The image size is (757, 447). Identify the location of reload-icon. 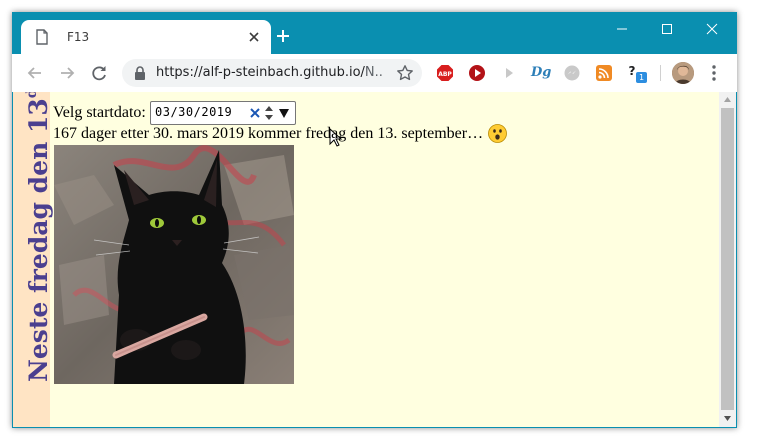
(99, 73).